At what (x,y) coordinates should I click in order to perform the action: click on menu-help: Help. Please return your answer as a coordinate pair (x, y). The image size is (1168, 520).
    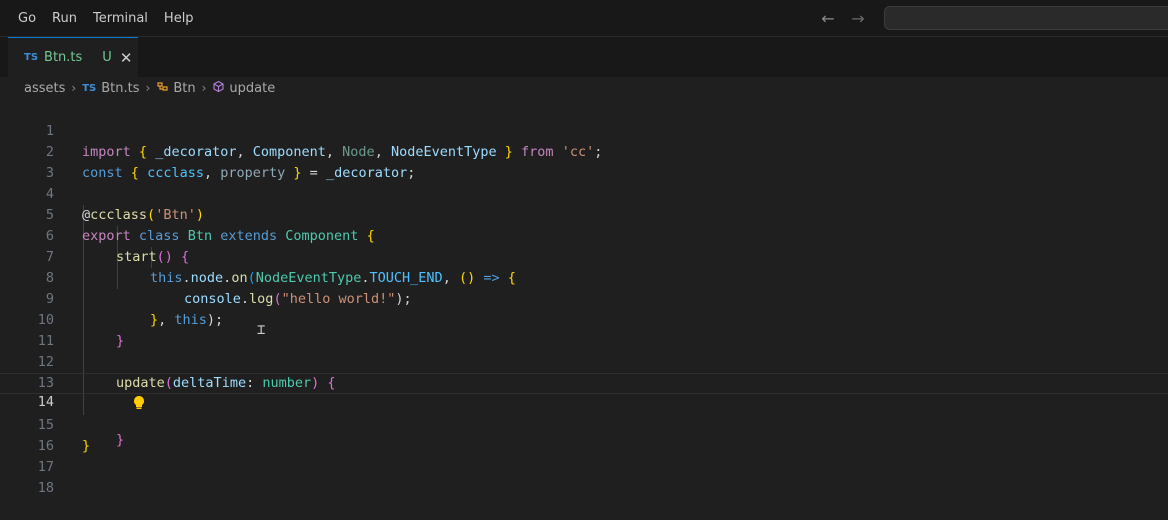
    Looking at the image, I should click on (179, 18).